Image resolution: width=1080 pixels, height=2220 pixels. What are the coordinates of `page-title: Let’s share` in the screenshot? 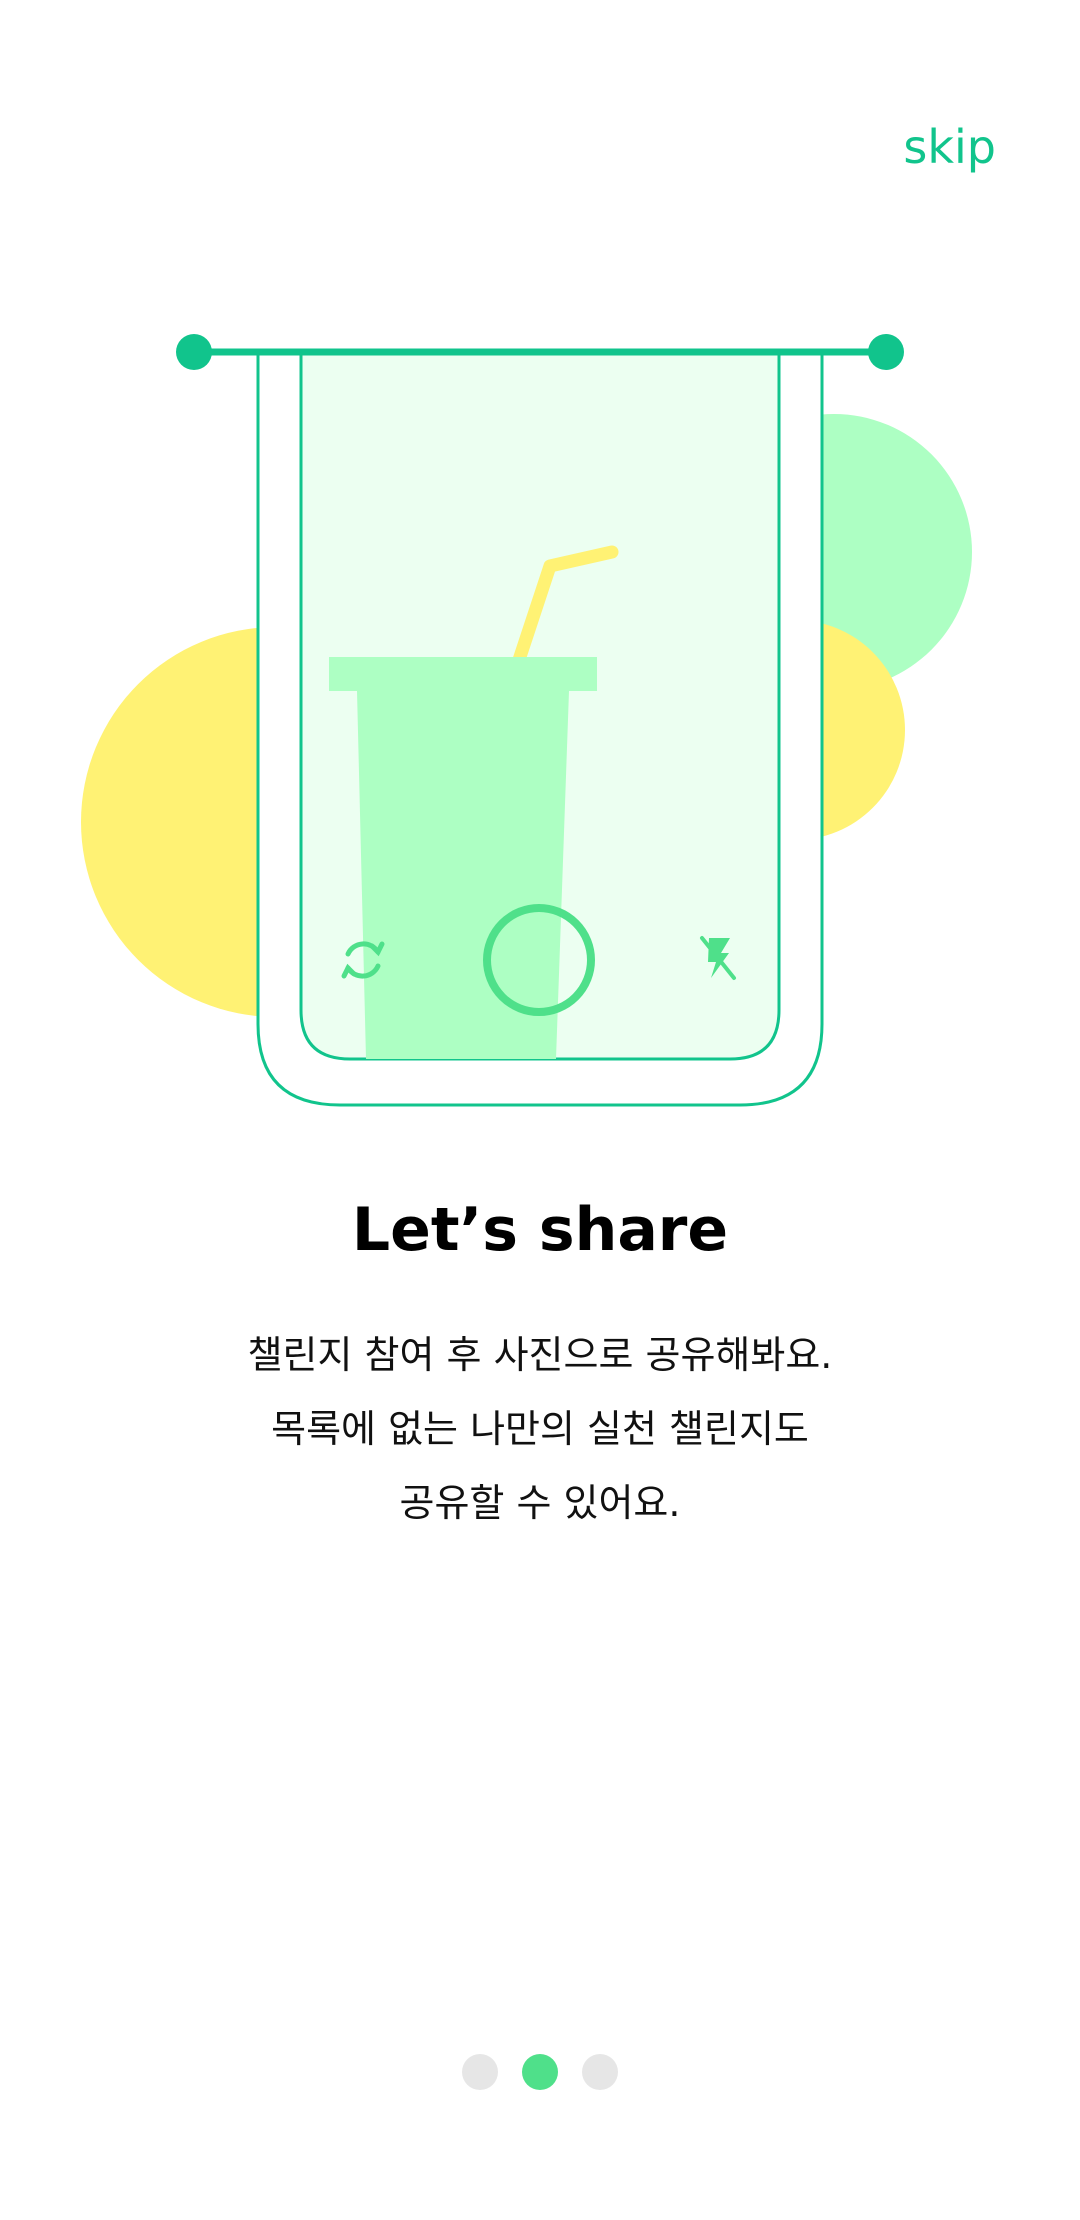 It's located at (540, 1230).